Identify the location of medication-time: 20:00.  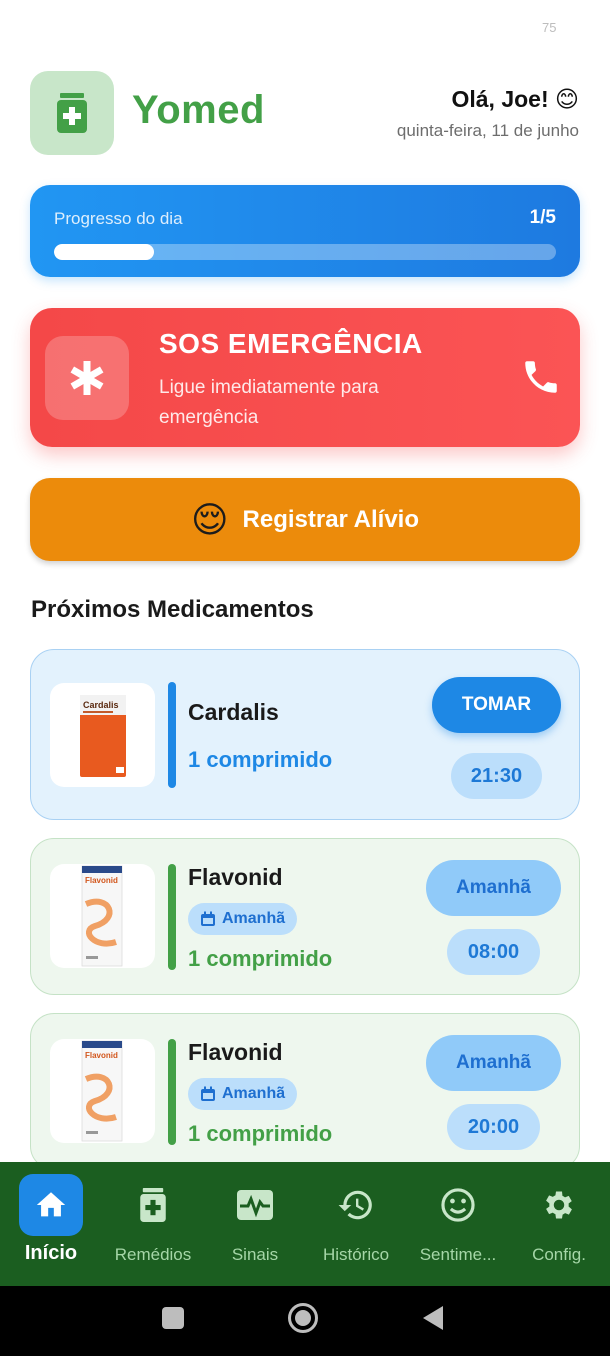
(493, 1127).